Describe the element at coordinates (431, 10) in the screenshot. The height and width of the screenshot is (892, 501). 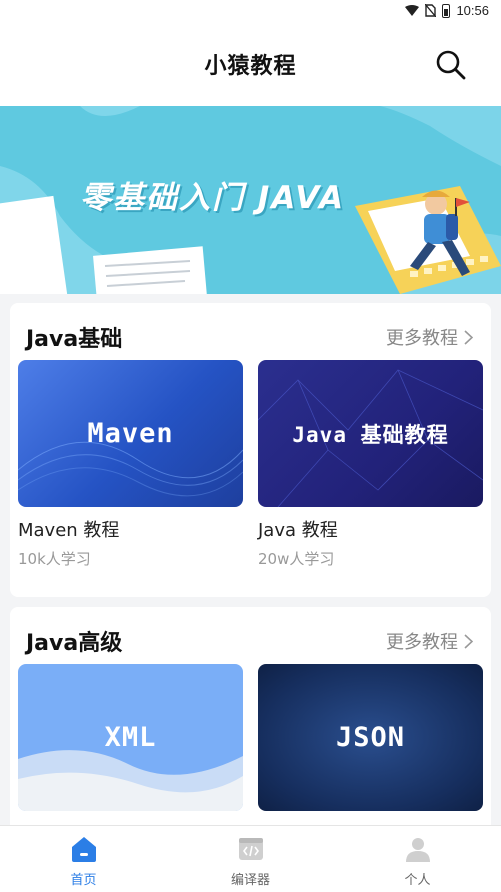
I see `no-sim-icon` at that location.